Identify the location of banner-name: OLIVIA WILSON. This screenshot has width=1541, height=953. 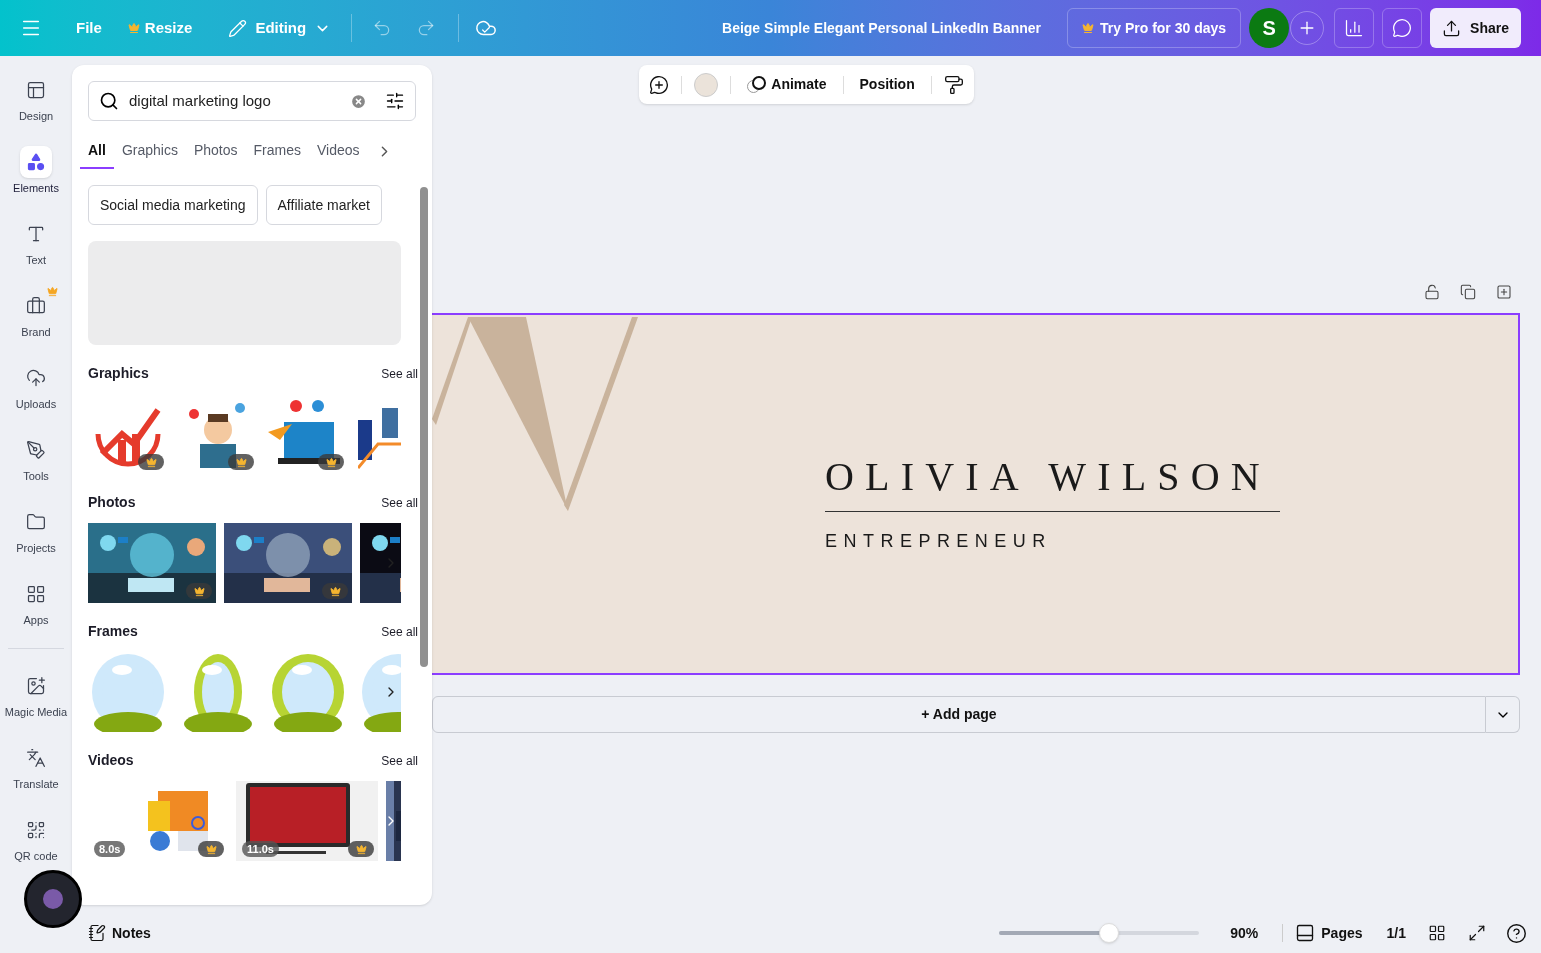
(1048, 477).